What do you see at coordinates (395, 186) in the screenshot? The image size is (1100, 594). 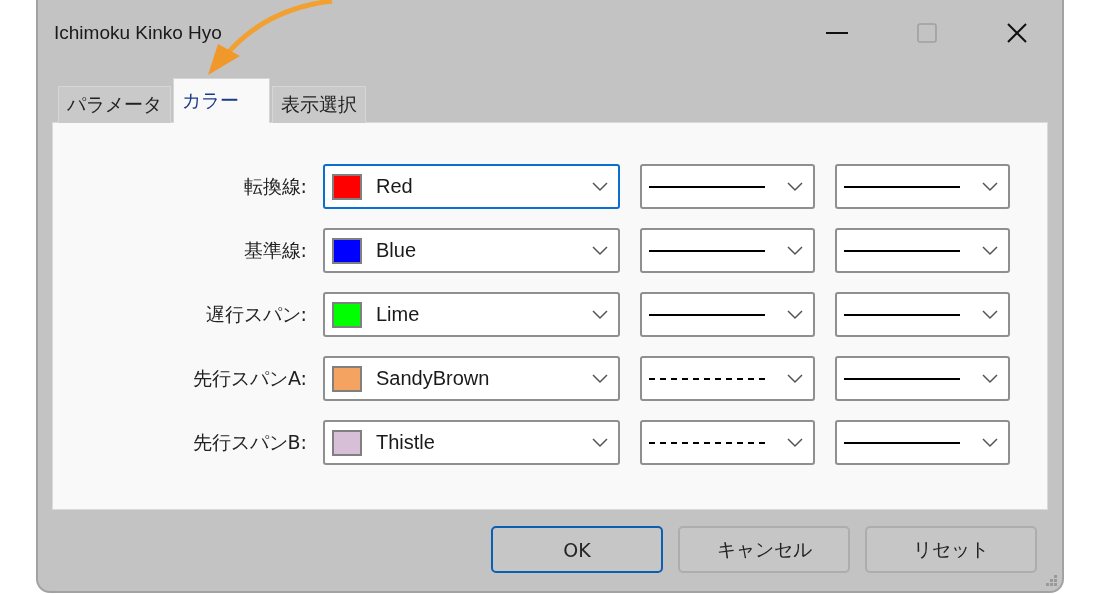 I see `color-name: Red` at bounding box center [395, 186].